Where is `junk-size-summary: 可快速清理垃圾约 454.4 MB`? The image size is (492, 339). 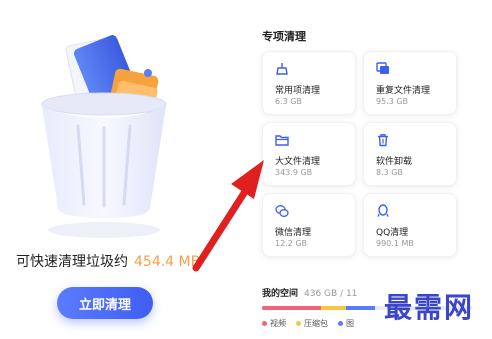 junk-size-summary: 可快速清理垃圾约 454.4 MB is located at coordinates (108, 261).